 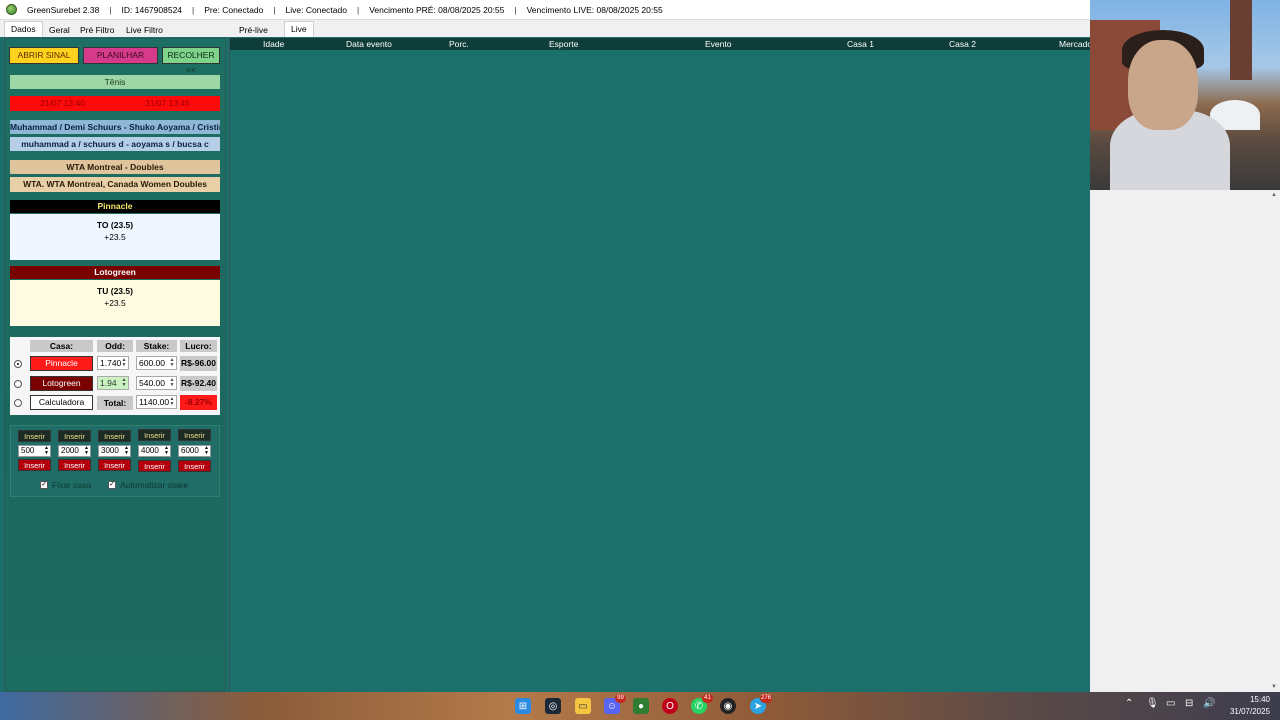 What do you see at coordinates (112, 485) in the screenshot?
I see `automatizar-stake-checkbox: ✓` at bounding box center [112, 485].